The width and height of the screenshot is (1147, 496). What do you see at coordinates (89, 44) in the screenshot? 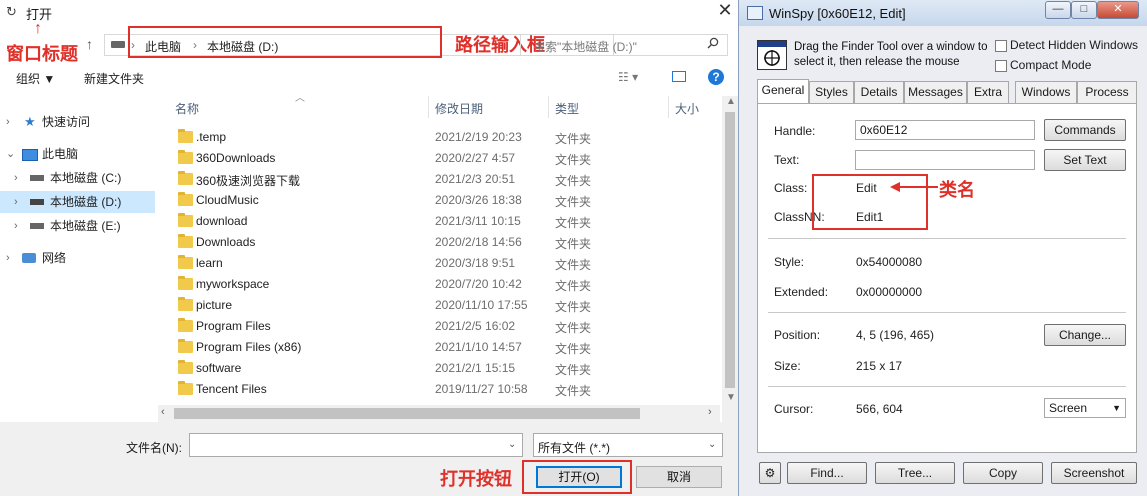
I see `up-arrow-icon: ↑` at bounding box center [89, 44].